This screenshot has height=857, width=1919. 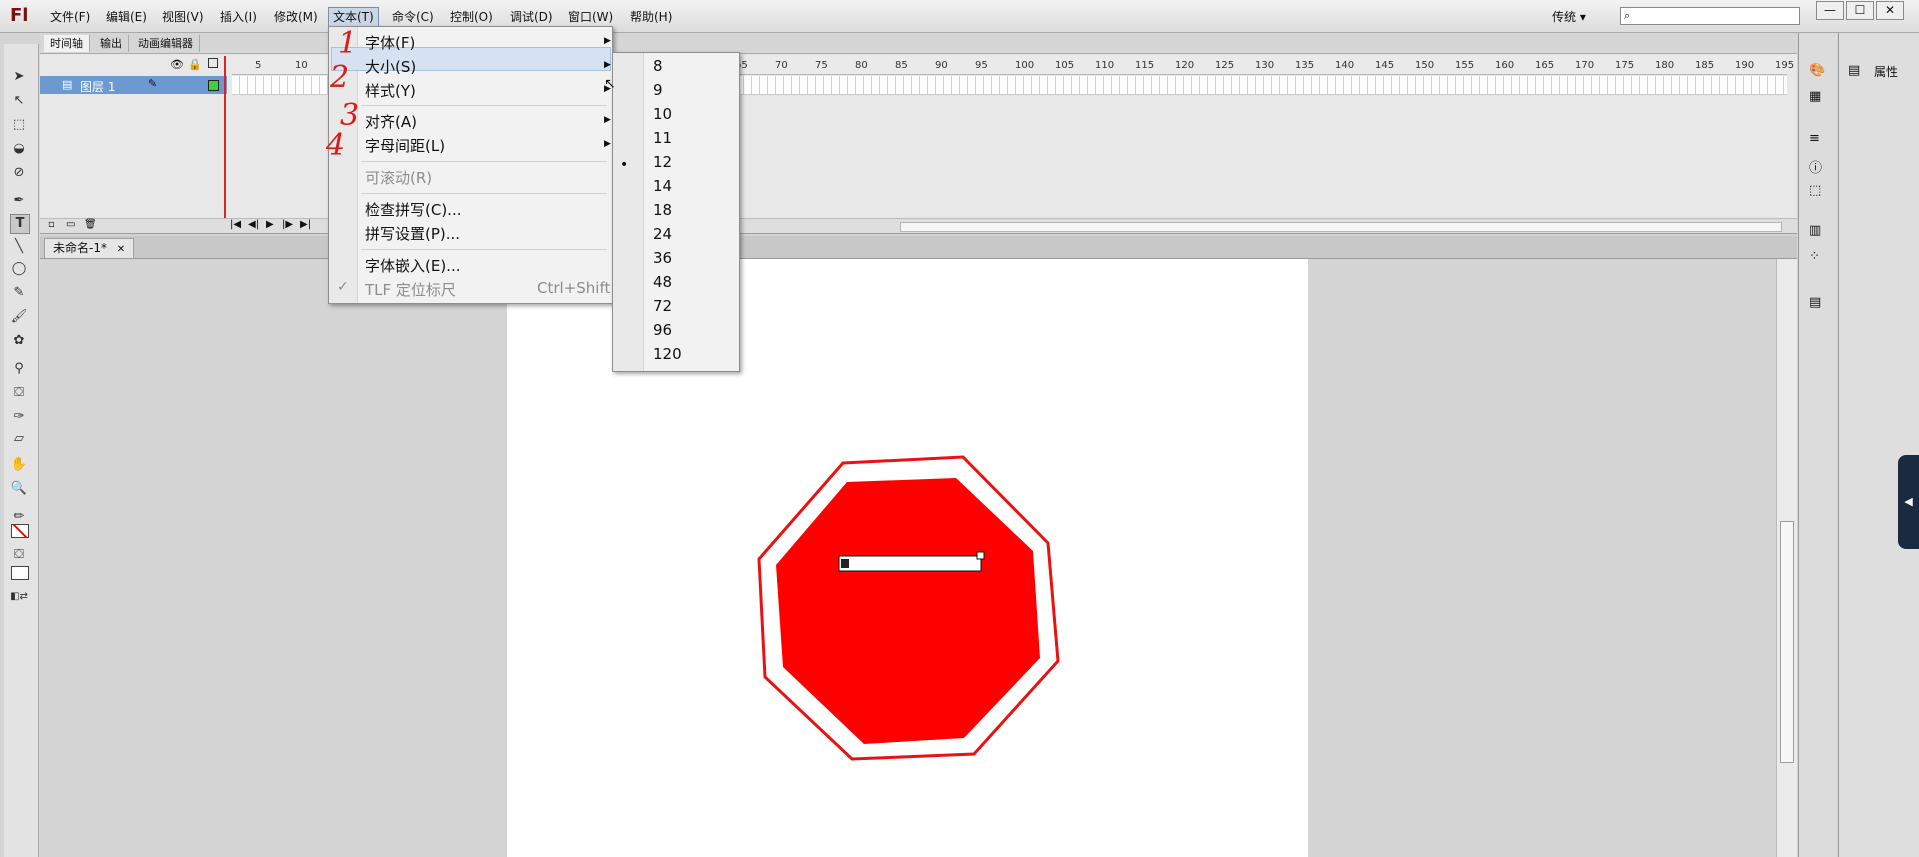 What do you see at coordinates (1341, 227) in the screenshot?
I see `timeline-hscroll` at bounding box center [1341, 227].